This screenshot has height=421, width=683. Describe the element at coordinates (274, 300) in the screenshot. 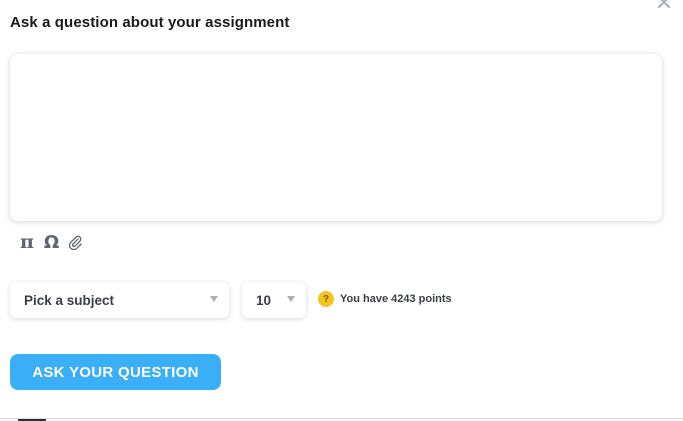

I see `points-select: 10` at that location.